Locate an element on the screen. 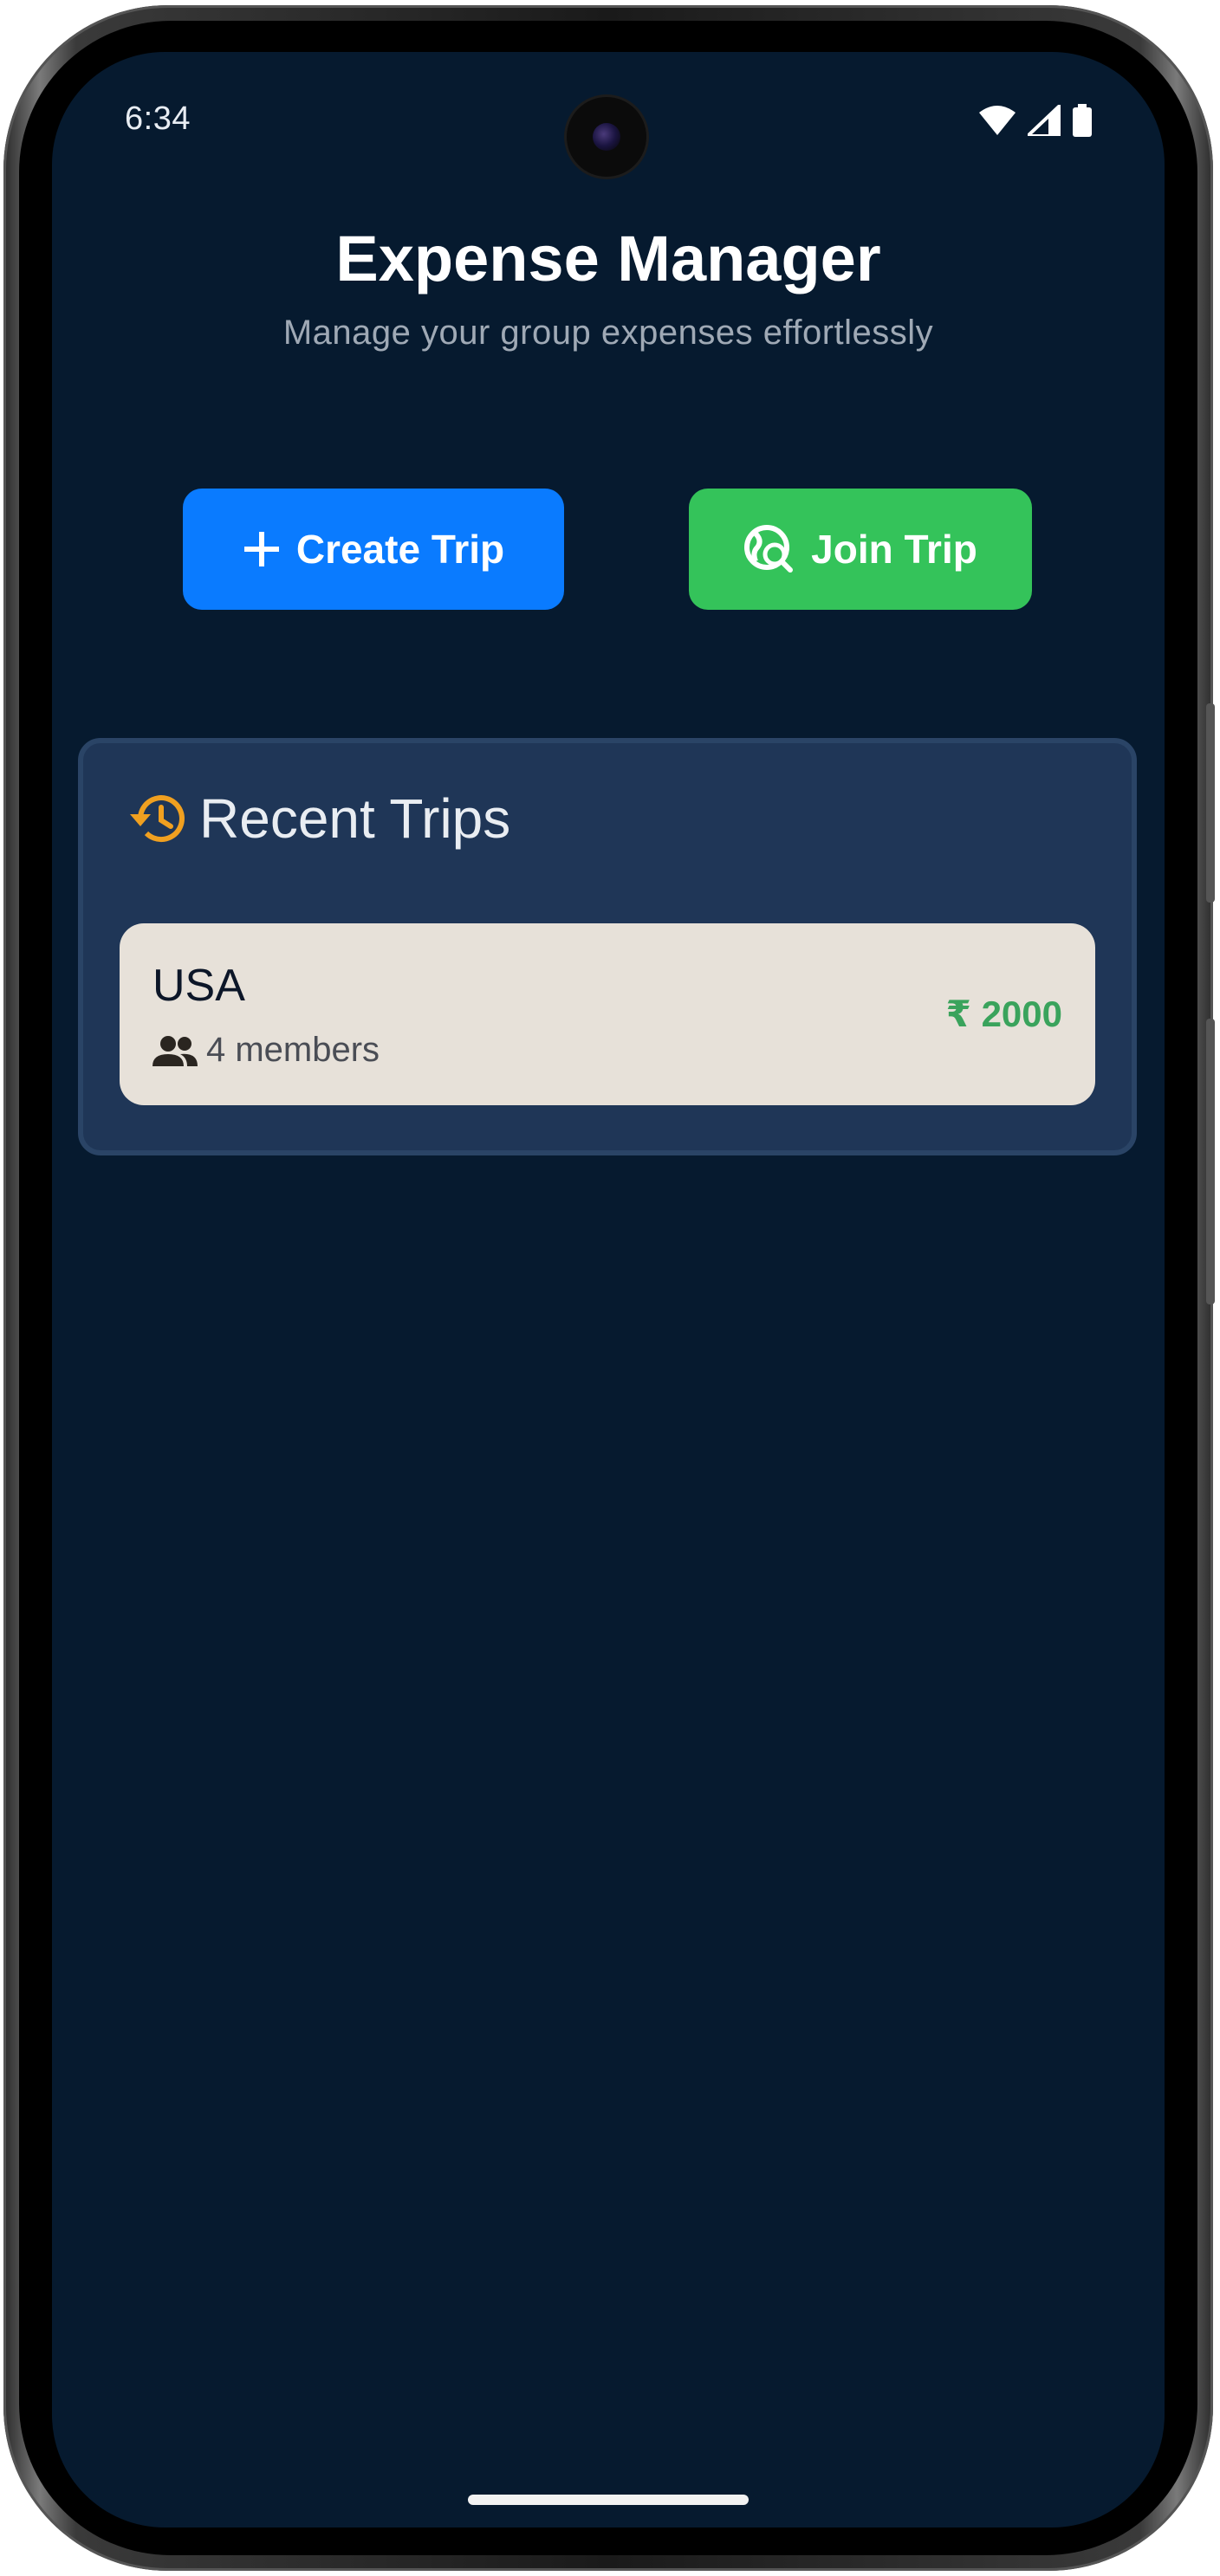  trip-name: USA is located at coordinates (199, 986).